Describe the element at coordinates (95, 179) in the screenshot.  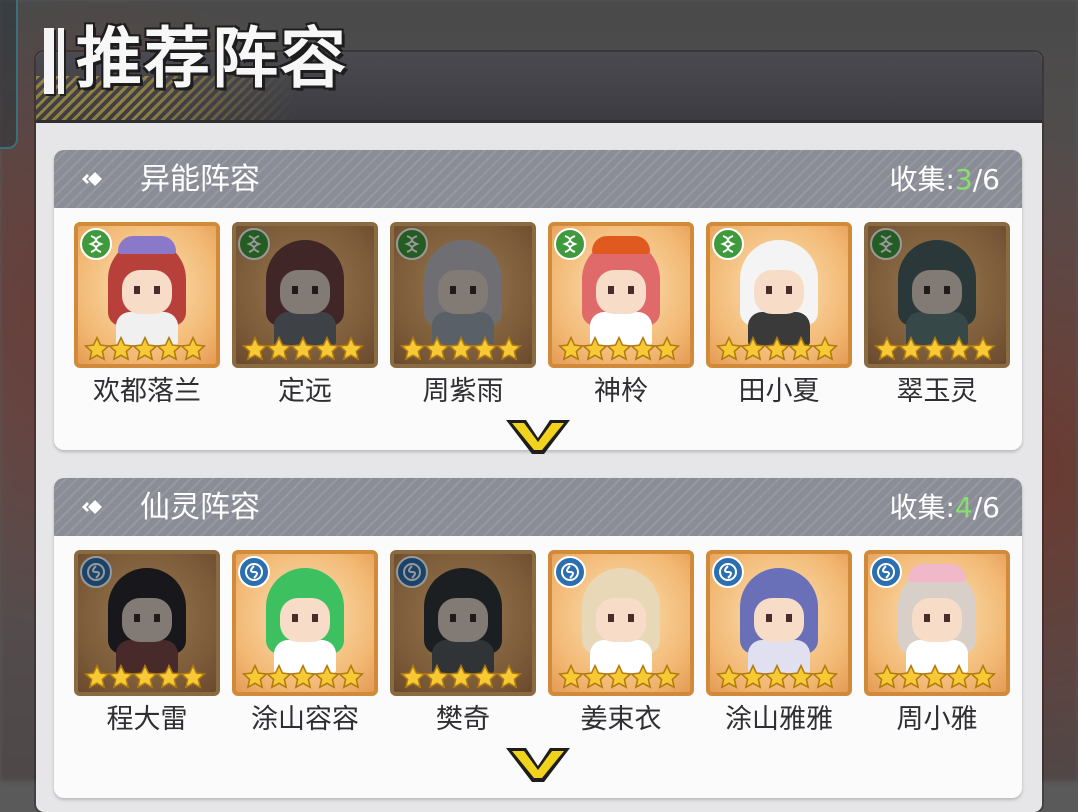
I see `diamond-arrow-icon` at that location.